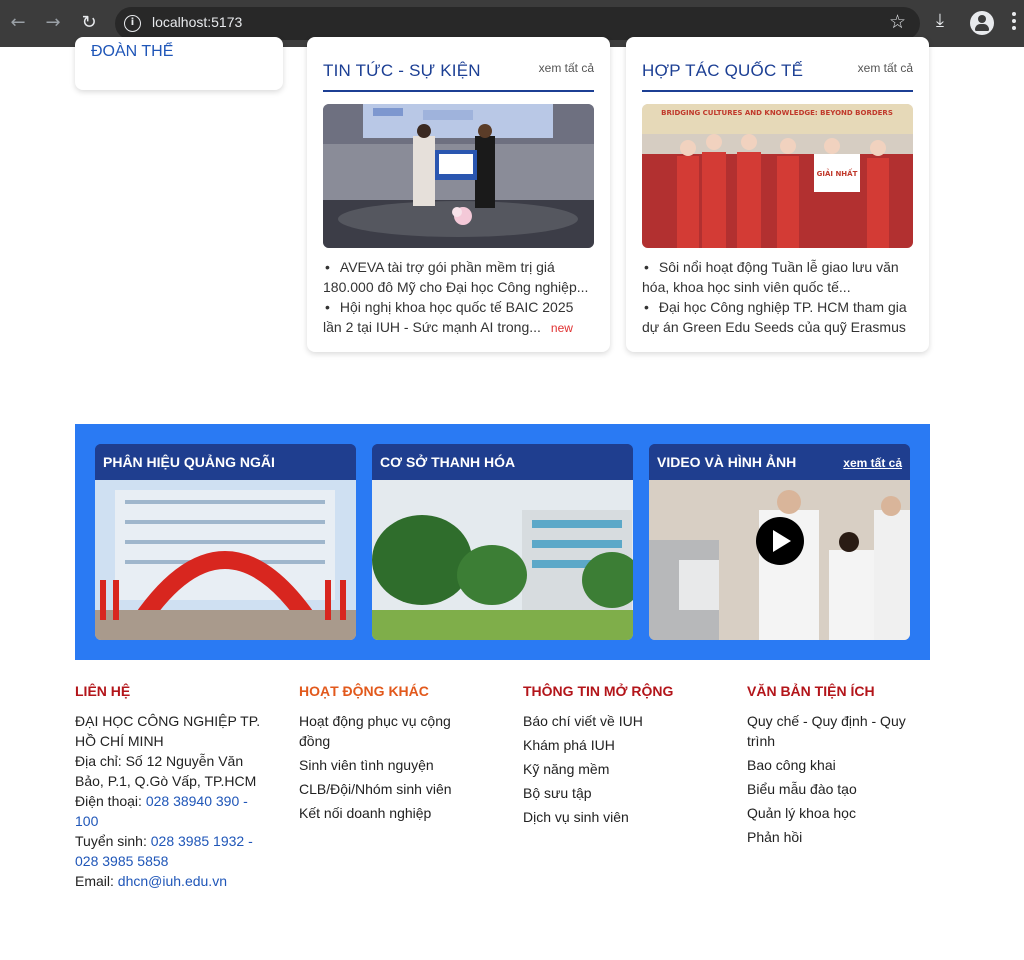 This screenshot has width=1024, height=960. I want to click on footer-link: trình, so click(847, 741).